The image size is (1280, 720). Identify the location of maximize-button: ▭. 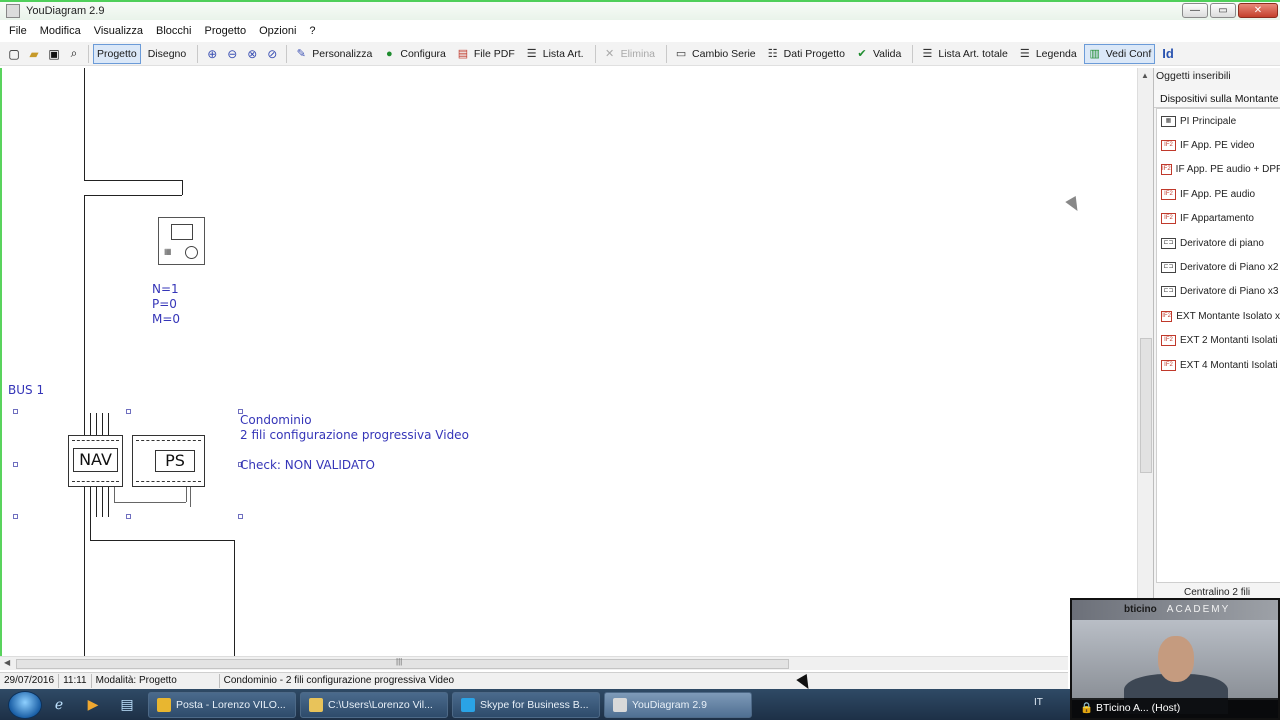
(1223, 10).